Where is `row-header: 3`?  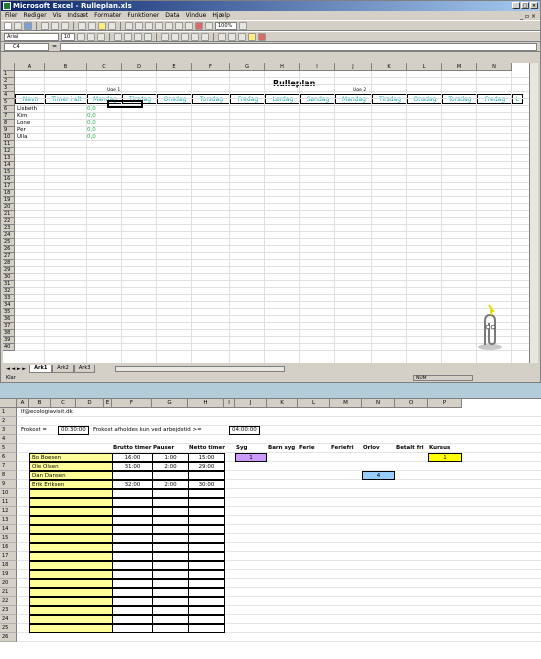 row-header: 3 is located at coordinates (9, 88).